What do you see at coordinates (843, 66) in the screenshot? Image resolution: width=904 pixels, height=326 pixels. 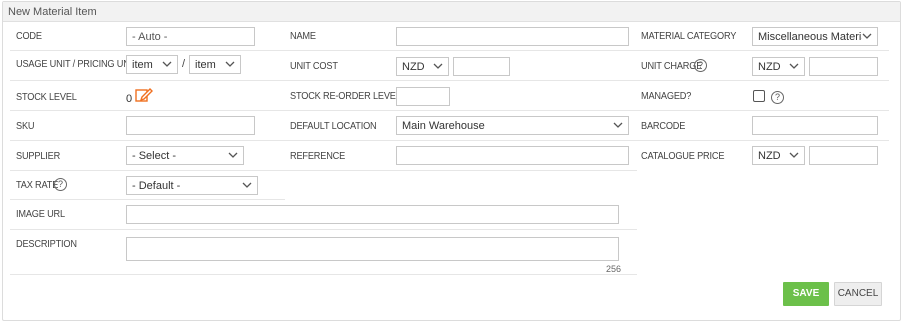 I see `unit-charge-field` at bounding box center [843, 66].